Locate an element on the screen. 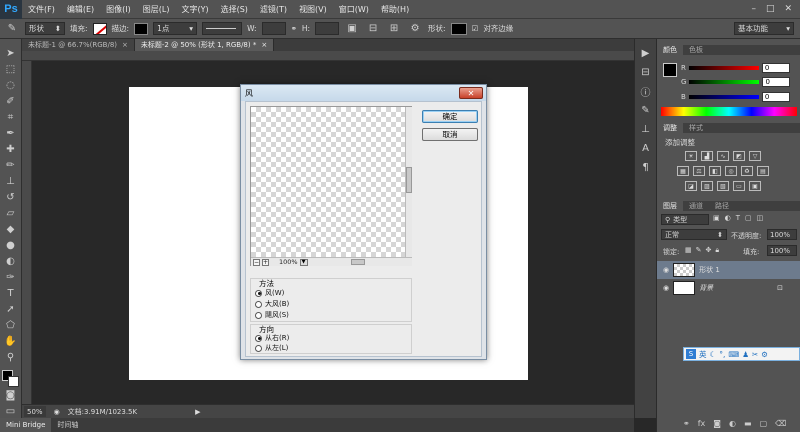  dodge-tool-icon: ◐ is located at coordinates (11, 262).